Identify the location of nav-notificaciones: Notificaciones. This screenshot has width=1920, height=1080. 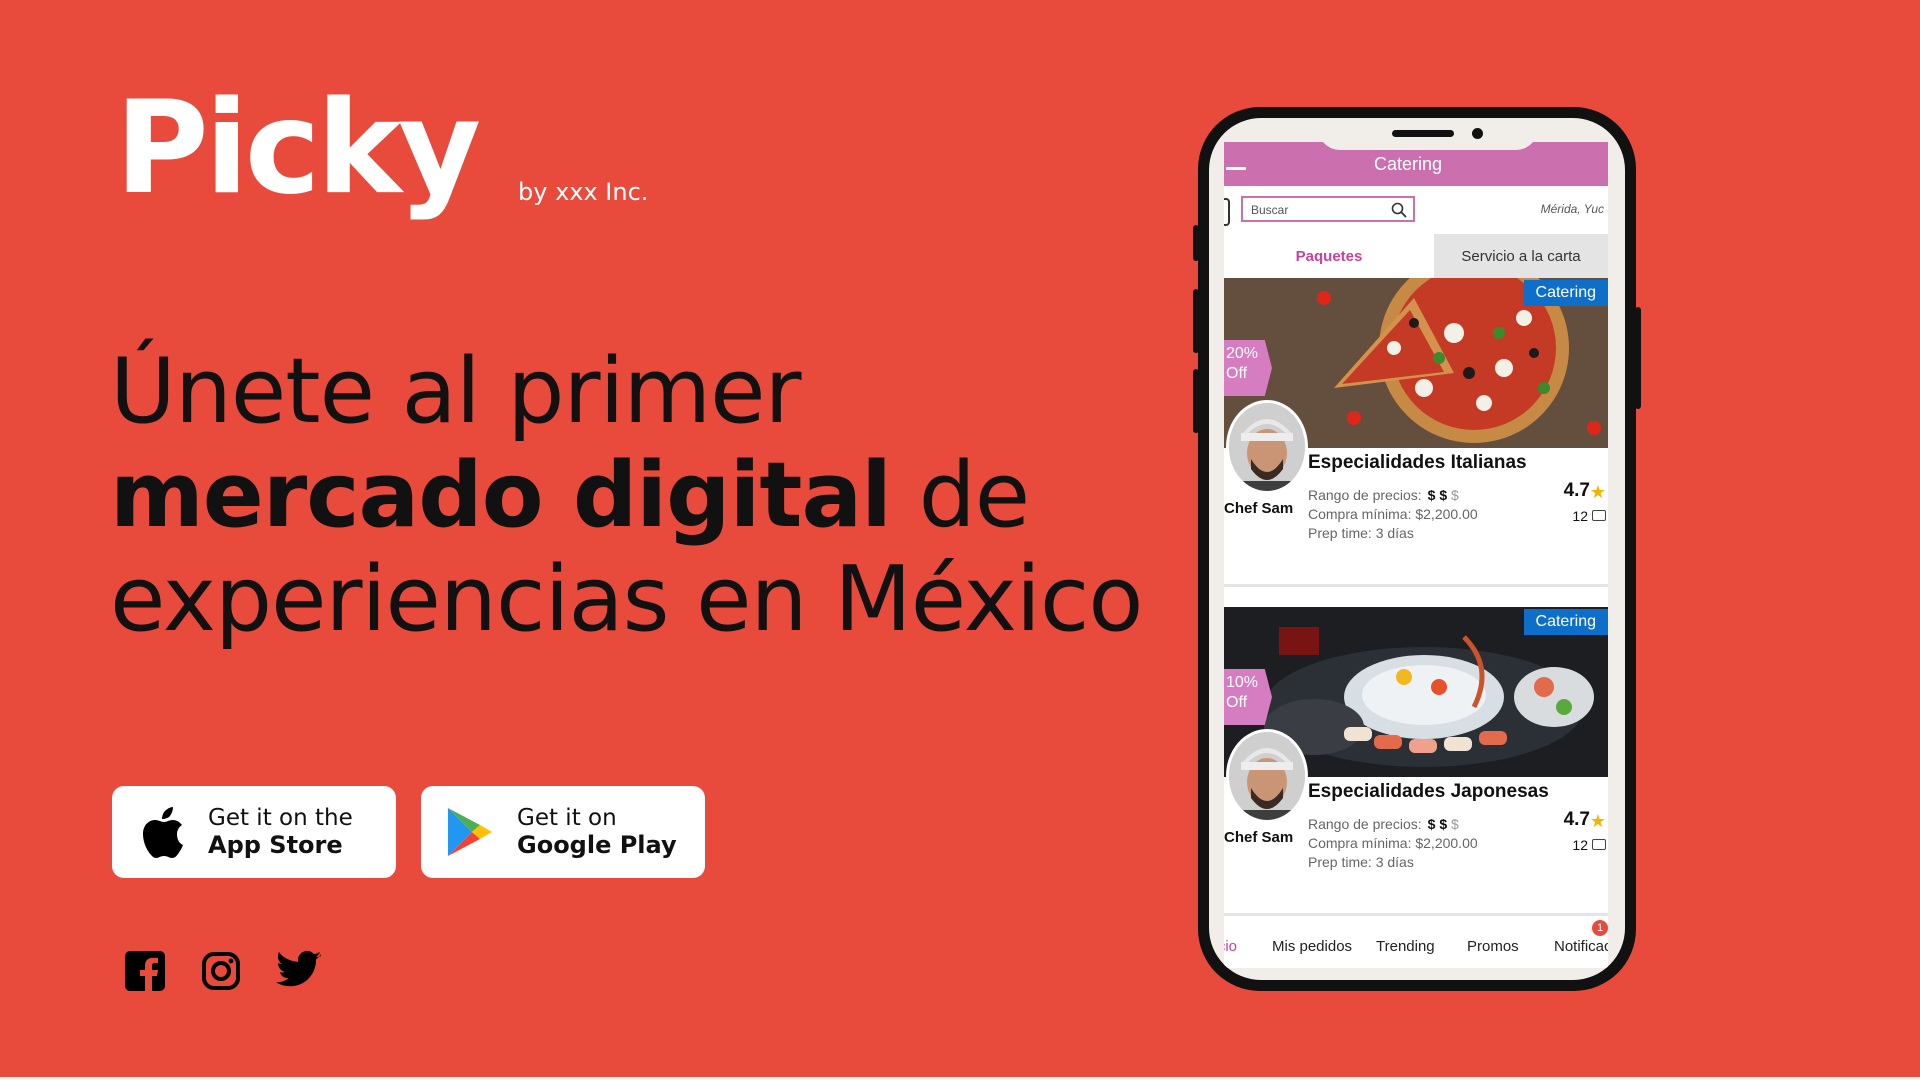
(1581, 946).